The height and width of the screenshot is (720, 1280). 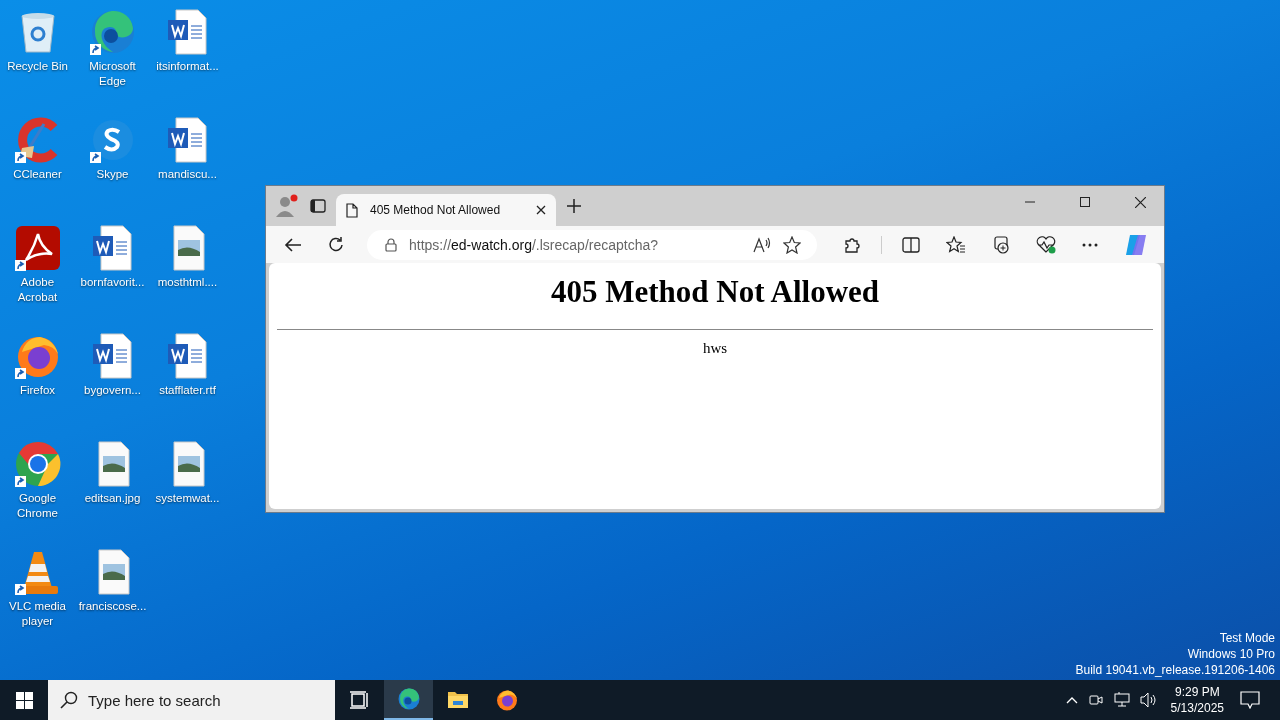 What do you see at coordinates (715, 348) in the screenshot?
I see `server-name: hws` at bounding box center [715, 348].